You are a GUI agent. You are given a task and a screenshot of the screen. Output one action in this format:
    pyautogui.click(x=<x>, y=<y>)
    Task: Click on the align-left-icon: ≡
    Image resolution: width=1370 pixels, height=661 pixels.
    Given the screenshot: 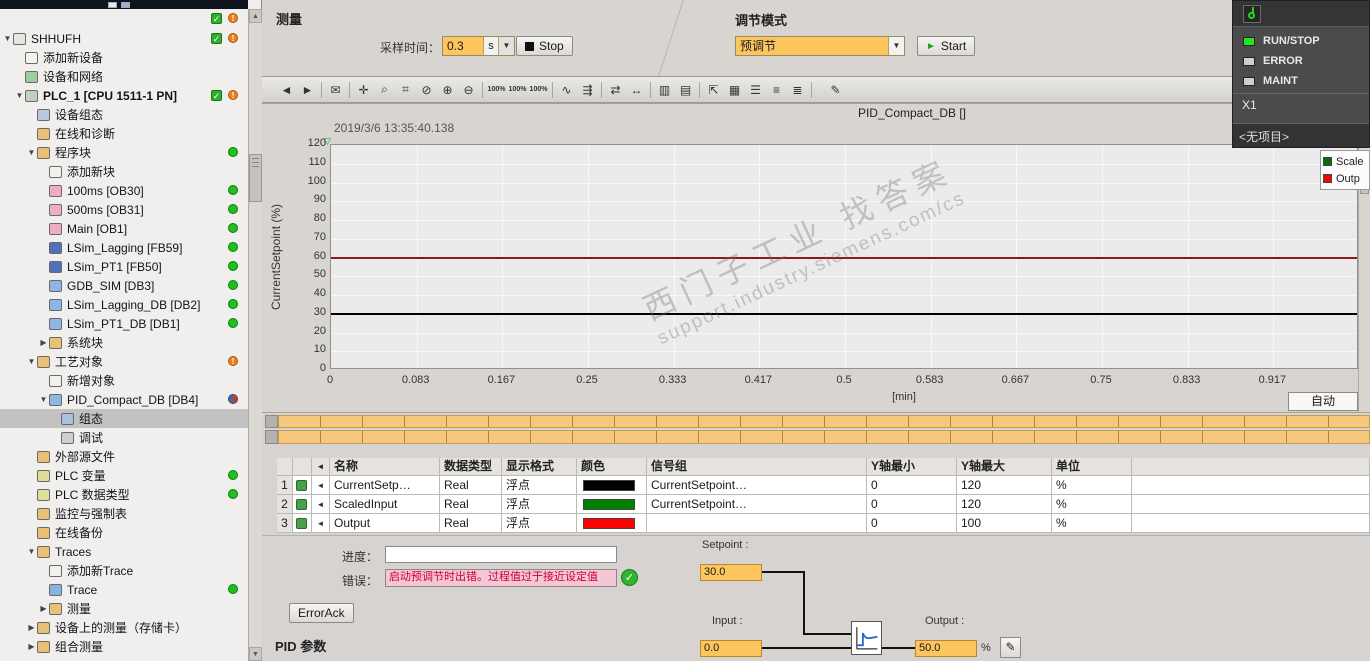 What is the action you would take?
    pyautogui.click(x=776, y=89)
    